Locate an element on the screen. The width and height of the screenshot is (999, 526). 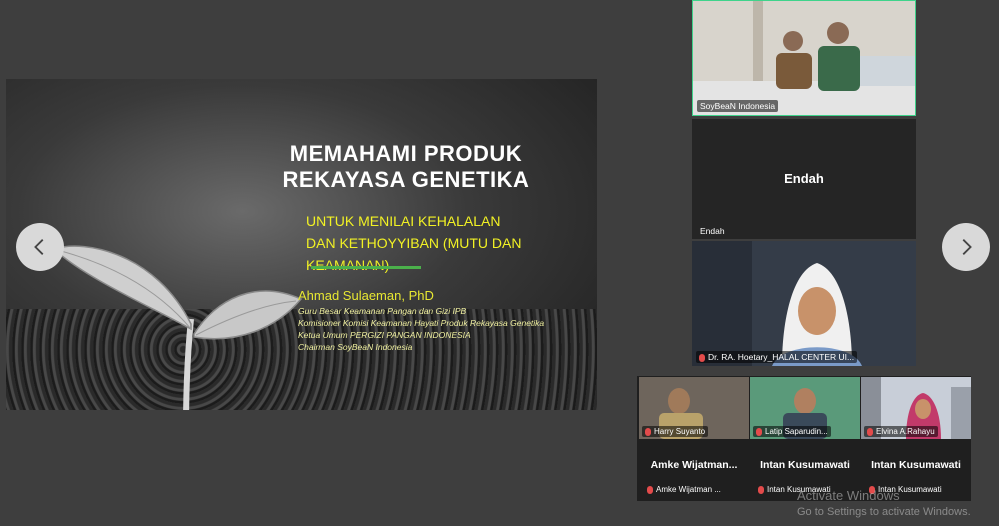
participant-name: Harry Suyanto is located at coordinates (675, 431).